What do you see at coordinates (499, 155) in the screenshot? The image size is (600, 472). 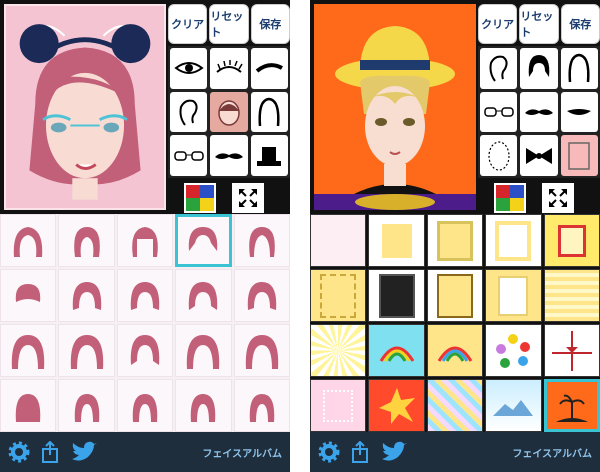 I see `face-outline-icon` at bounding box center [499, 155].